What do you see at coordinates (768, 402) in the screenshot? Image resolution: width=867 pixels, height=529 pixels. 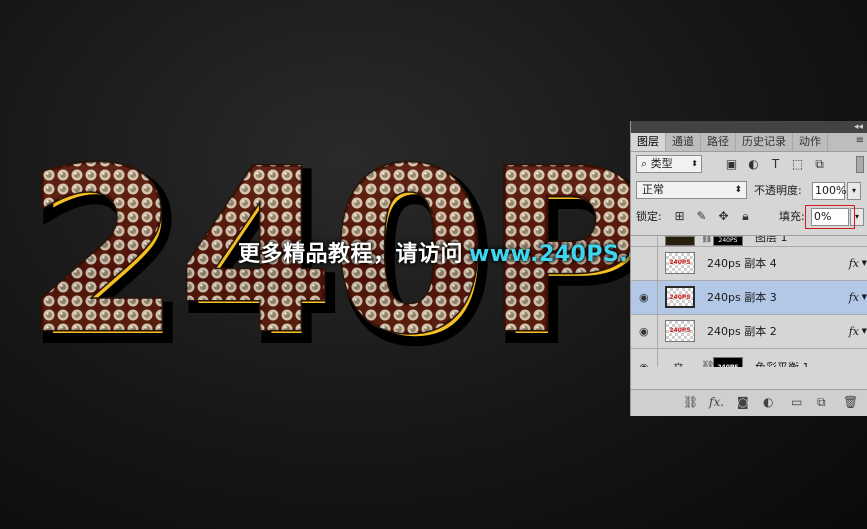 I see `adjustment-layer-icon: ◐` at bounding box center [768, 402].